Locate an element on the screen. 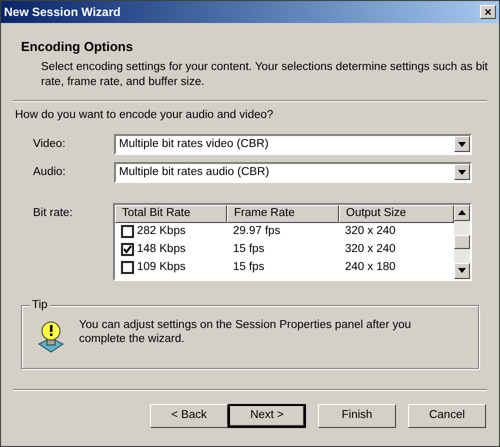  dropdown-field: Multiple bit rates video (CBR) is located at coordinates (293, 144).